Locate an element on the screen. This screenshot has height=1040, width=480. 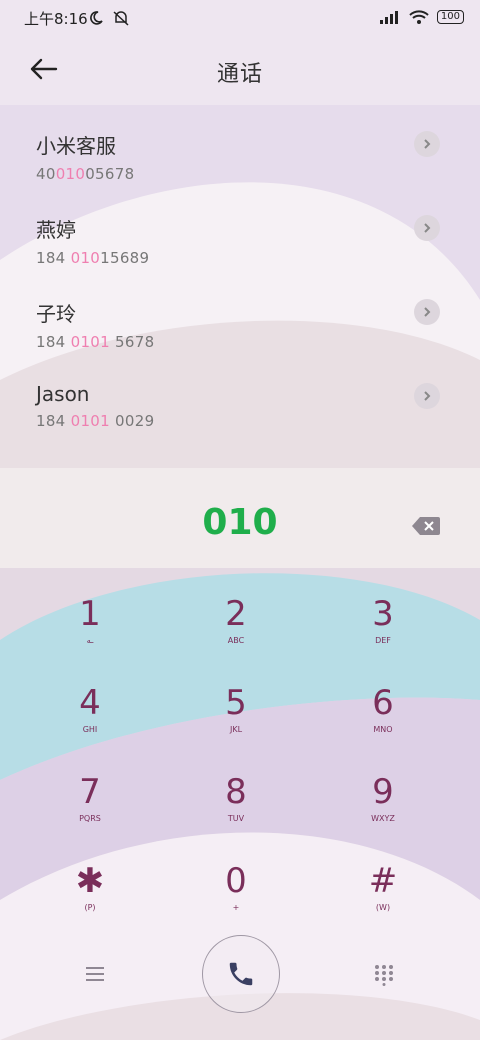
dialed-number: 010 is located at coordinates (240, 522).